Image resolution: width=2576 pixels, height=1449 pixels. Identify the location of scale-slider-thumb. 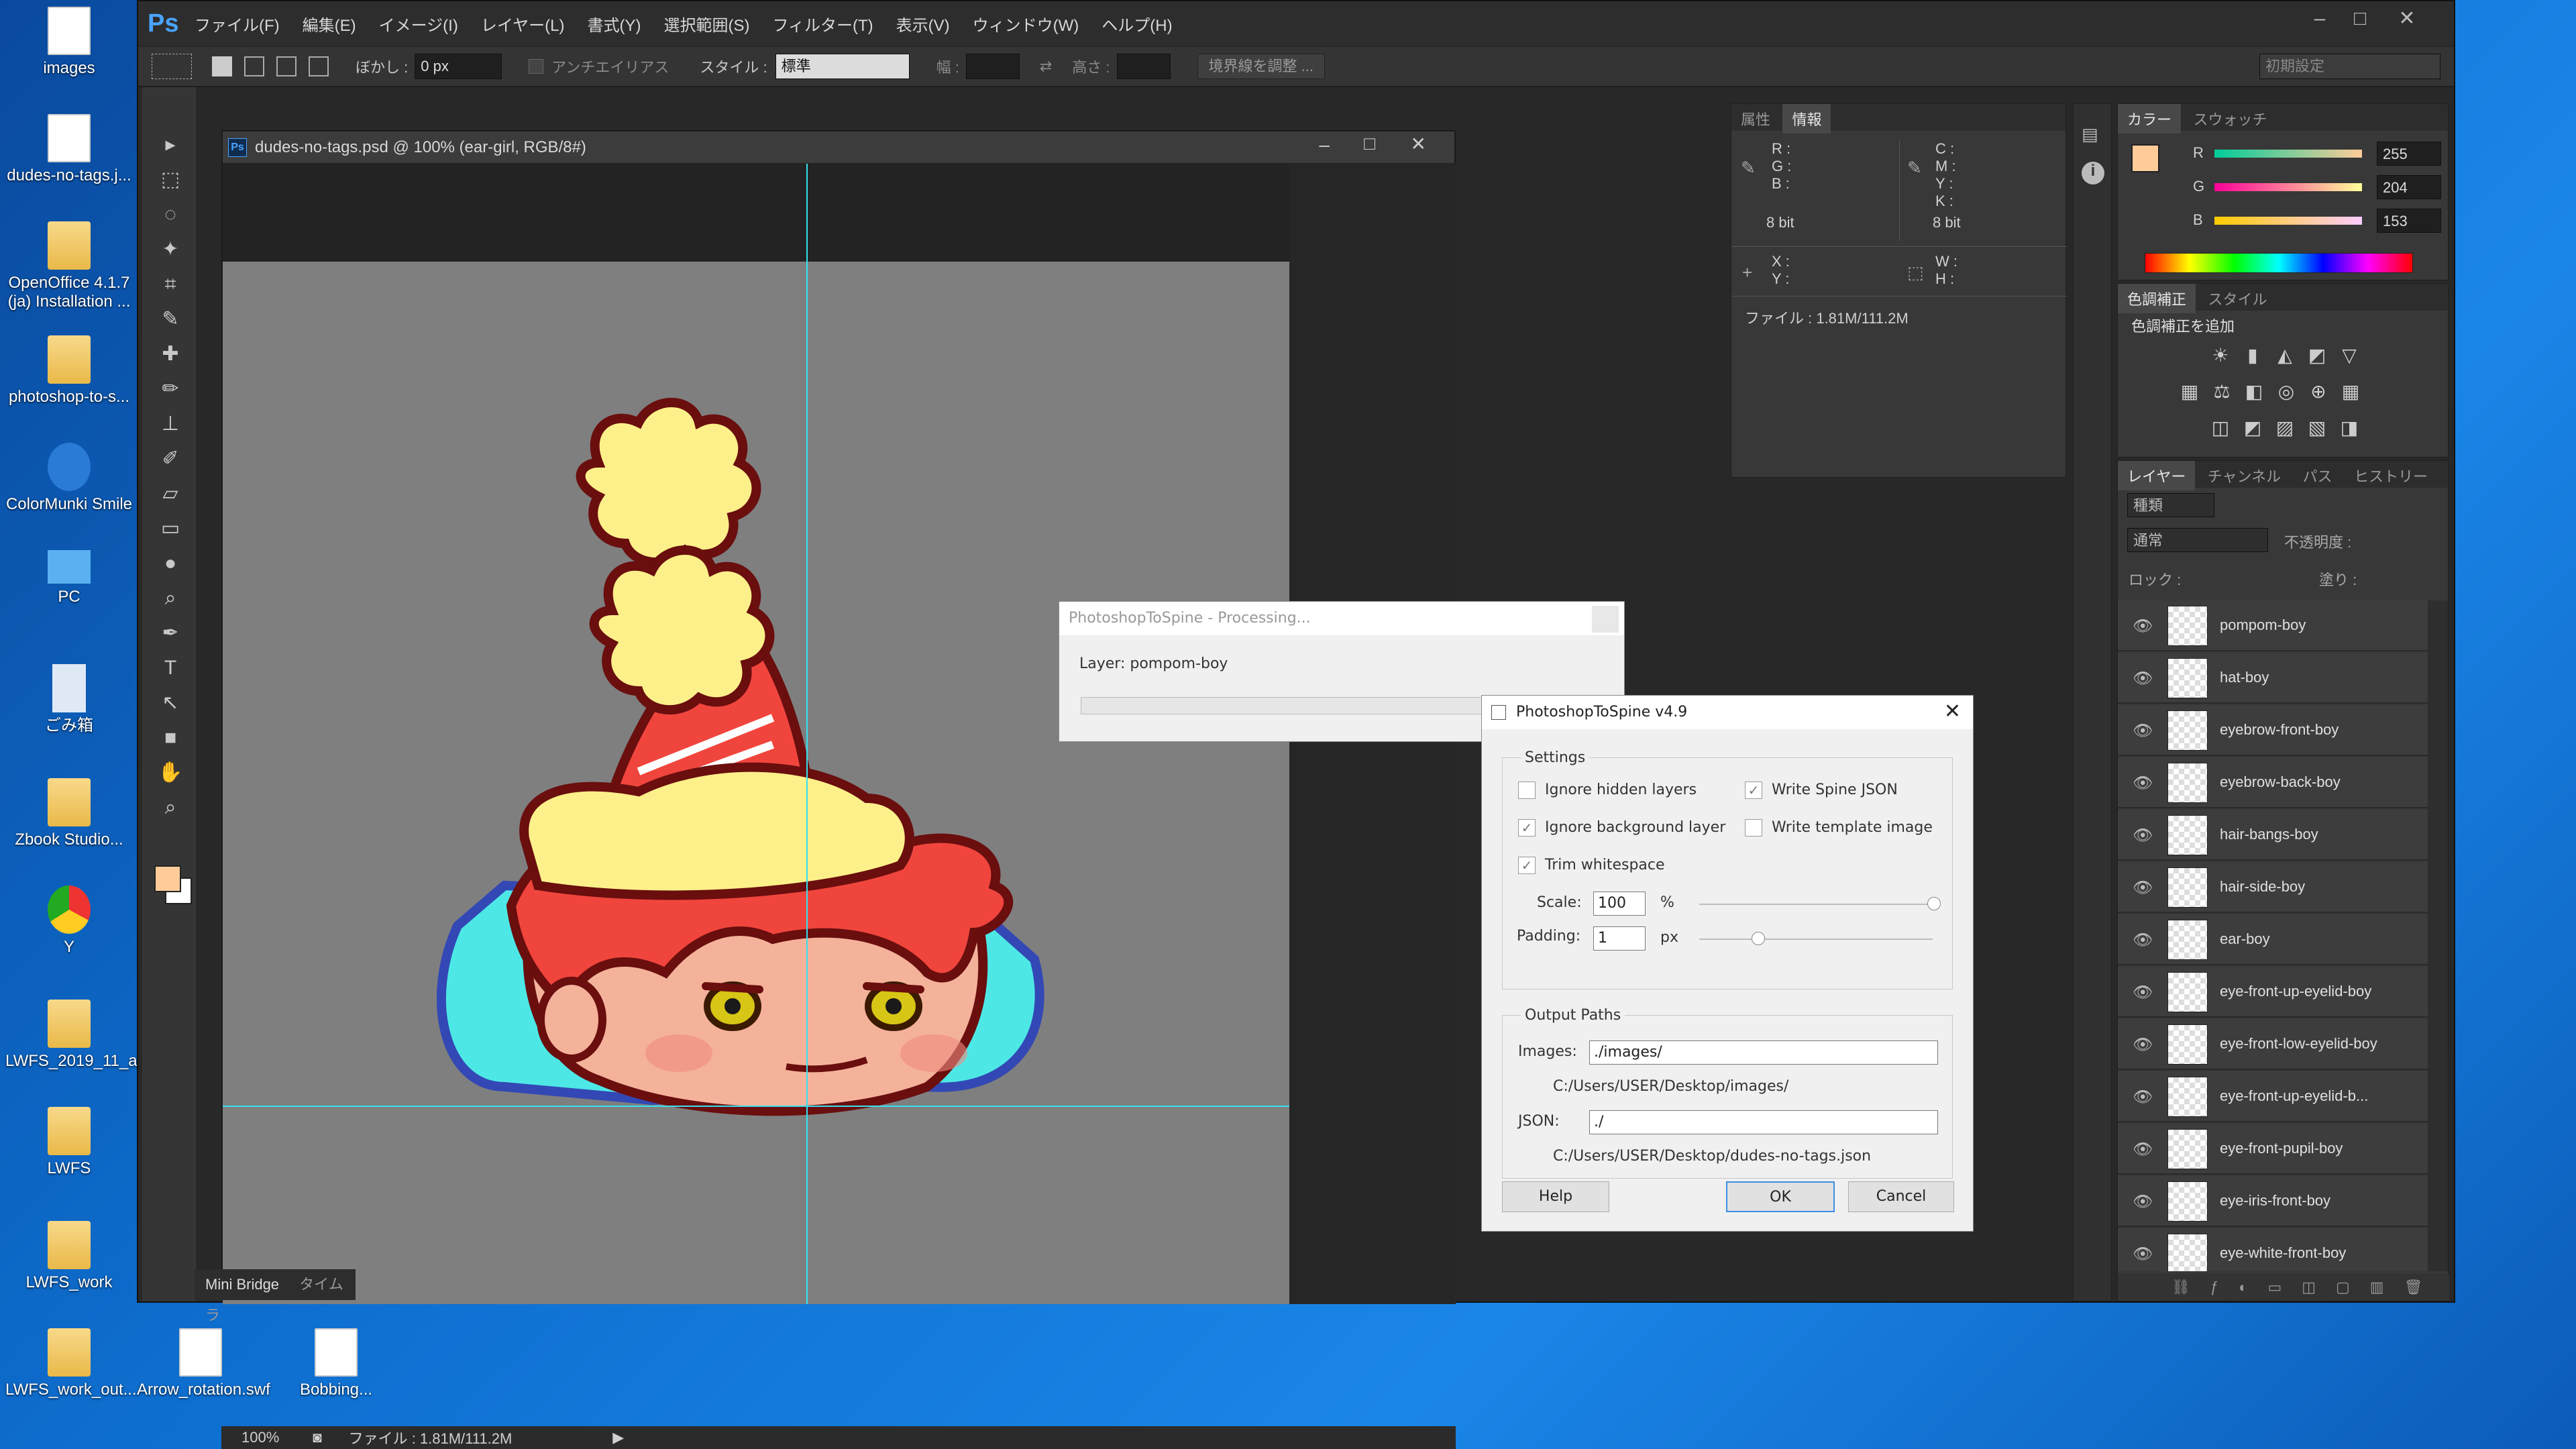
(1934, 903).